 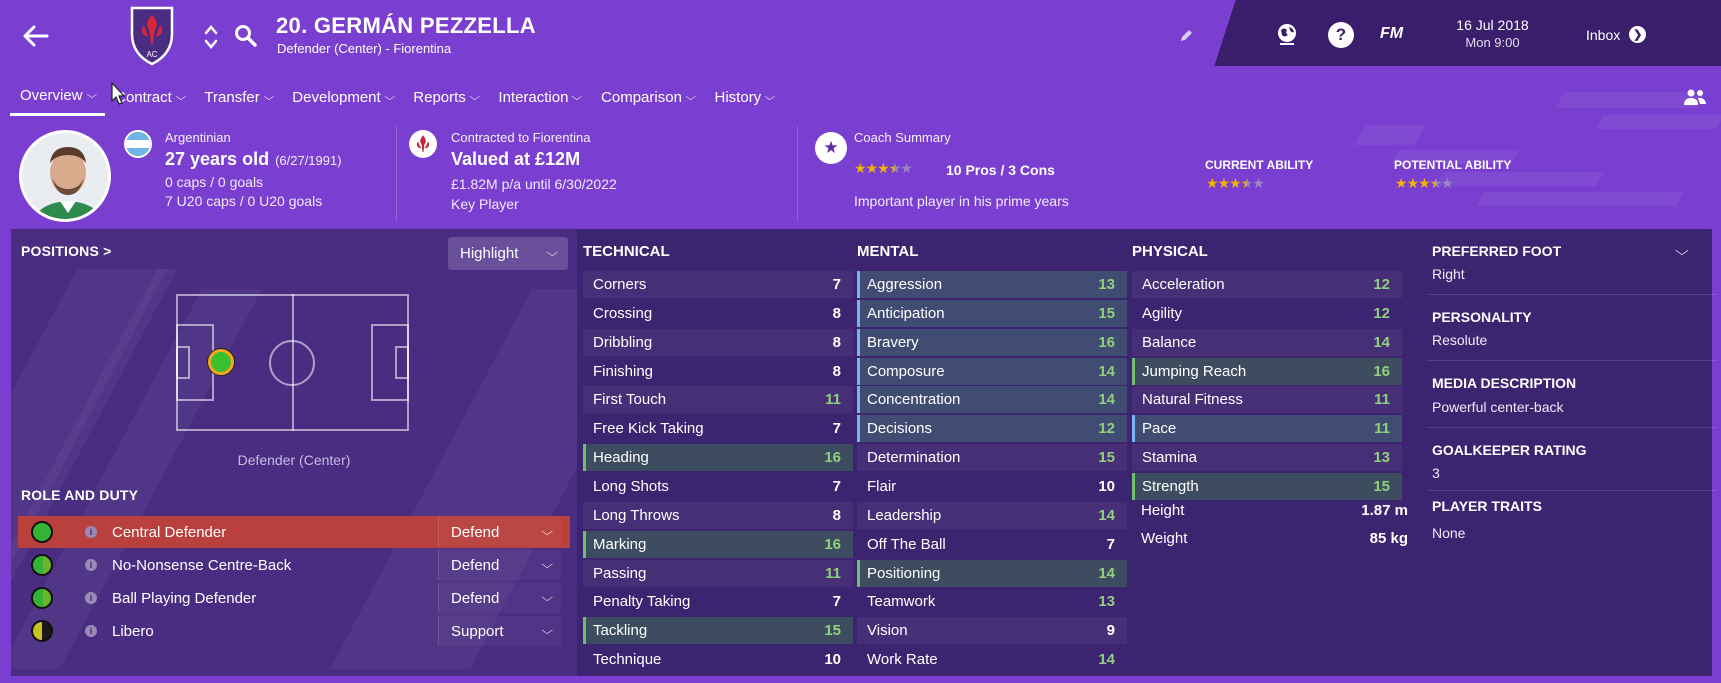 I want to click on attribute-row: Concentration 14, so click(x=992, y=400).